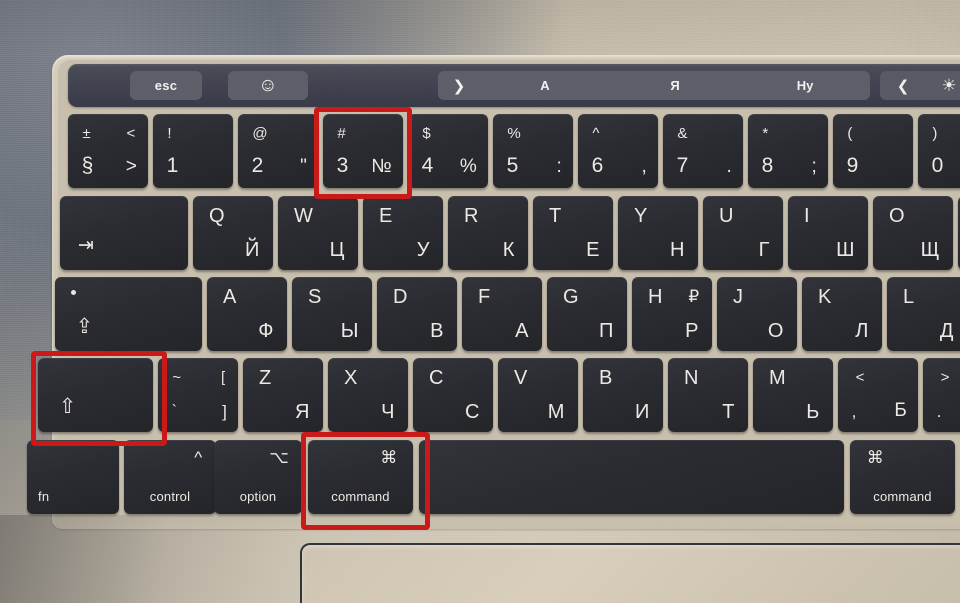 The width and height of the screenshot is (960, 603). What do you see at coordinates (587, 314) in the screenshot?
I see `key-g: G П` at bounding box center [587, 314].